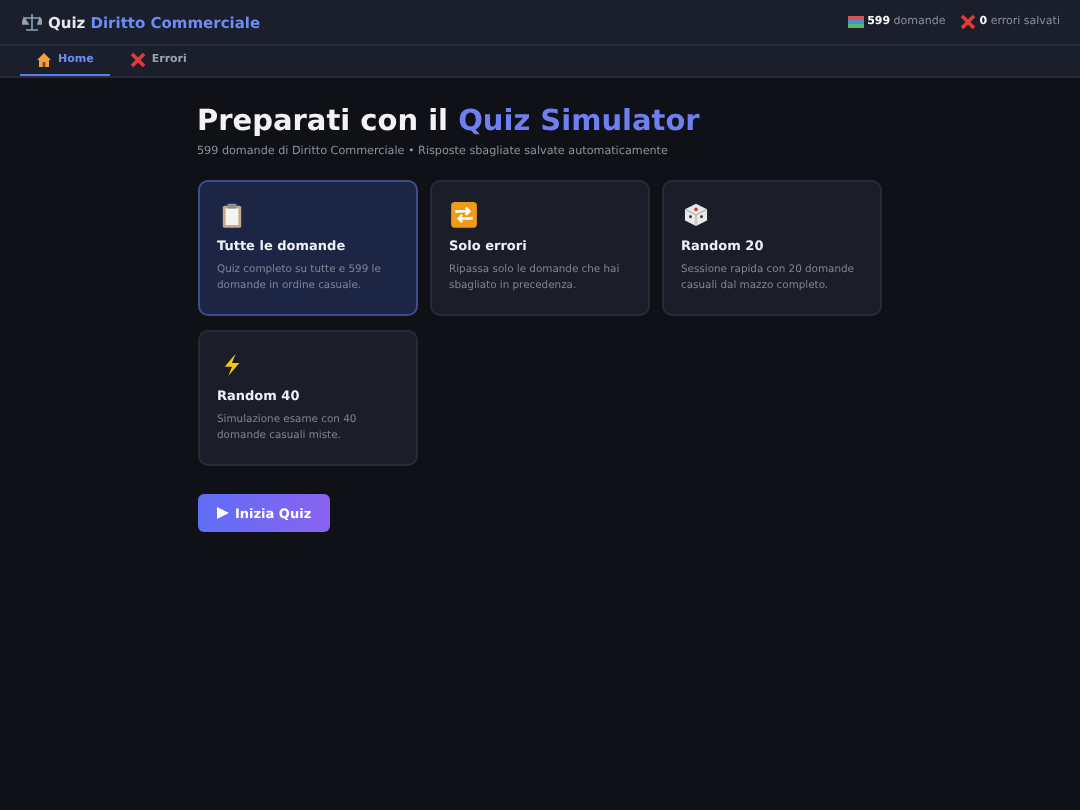 This screenshot has height=810, width=1080. I want to click on page-heading: Preparati con il Quiz Simulator, so click(449, 122).